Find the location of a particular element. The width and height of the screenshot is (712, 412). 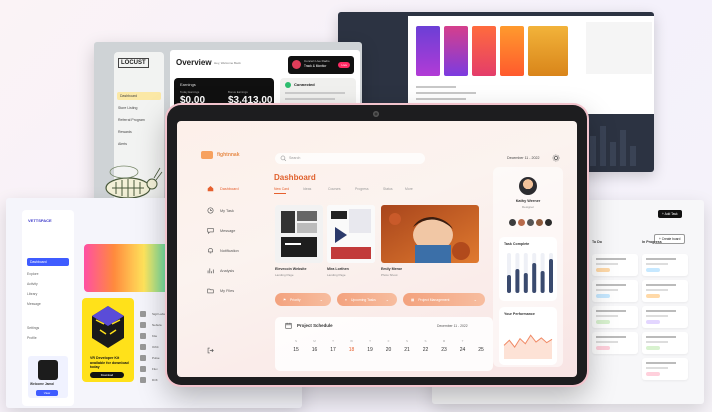

gear-icon is located at coordinates (556, 158).